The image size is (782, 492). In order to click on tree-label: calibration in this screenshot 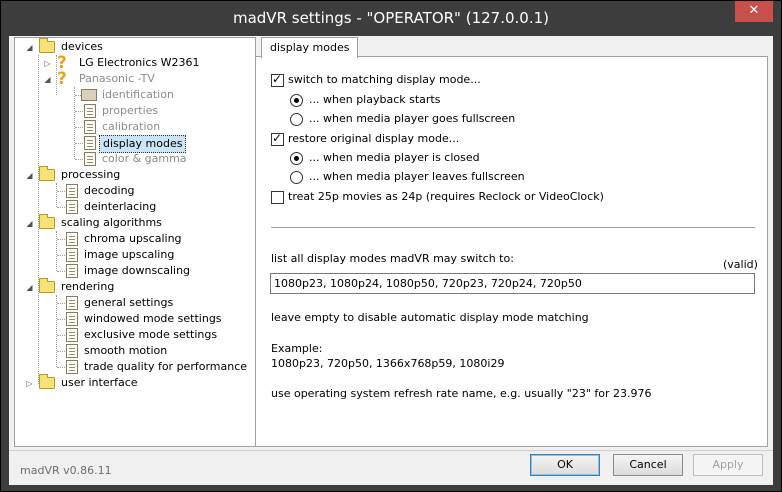, I will do `click(131, 126)`.